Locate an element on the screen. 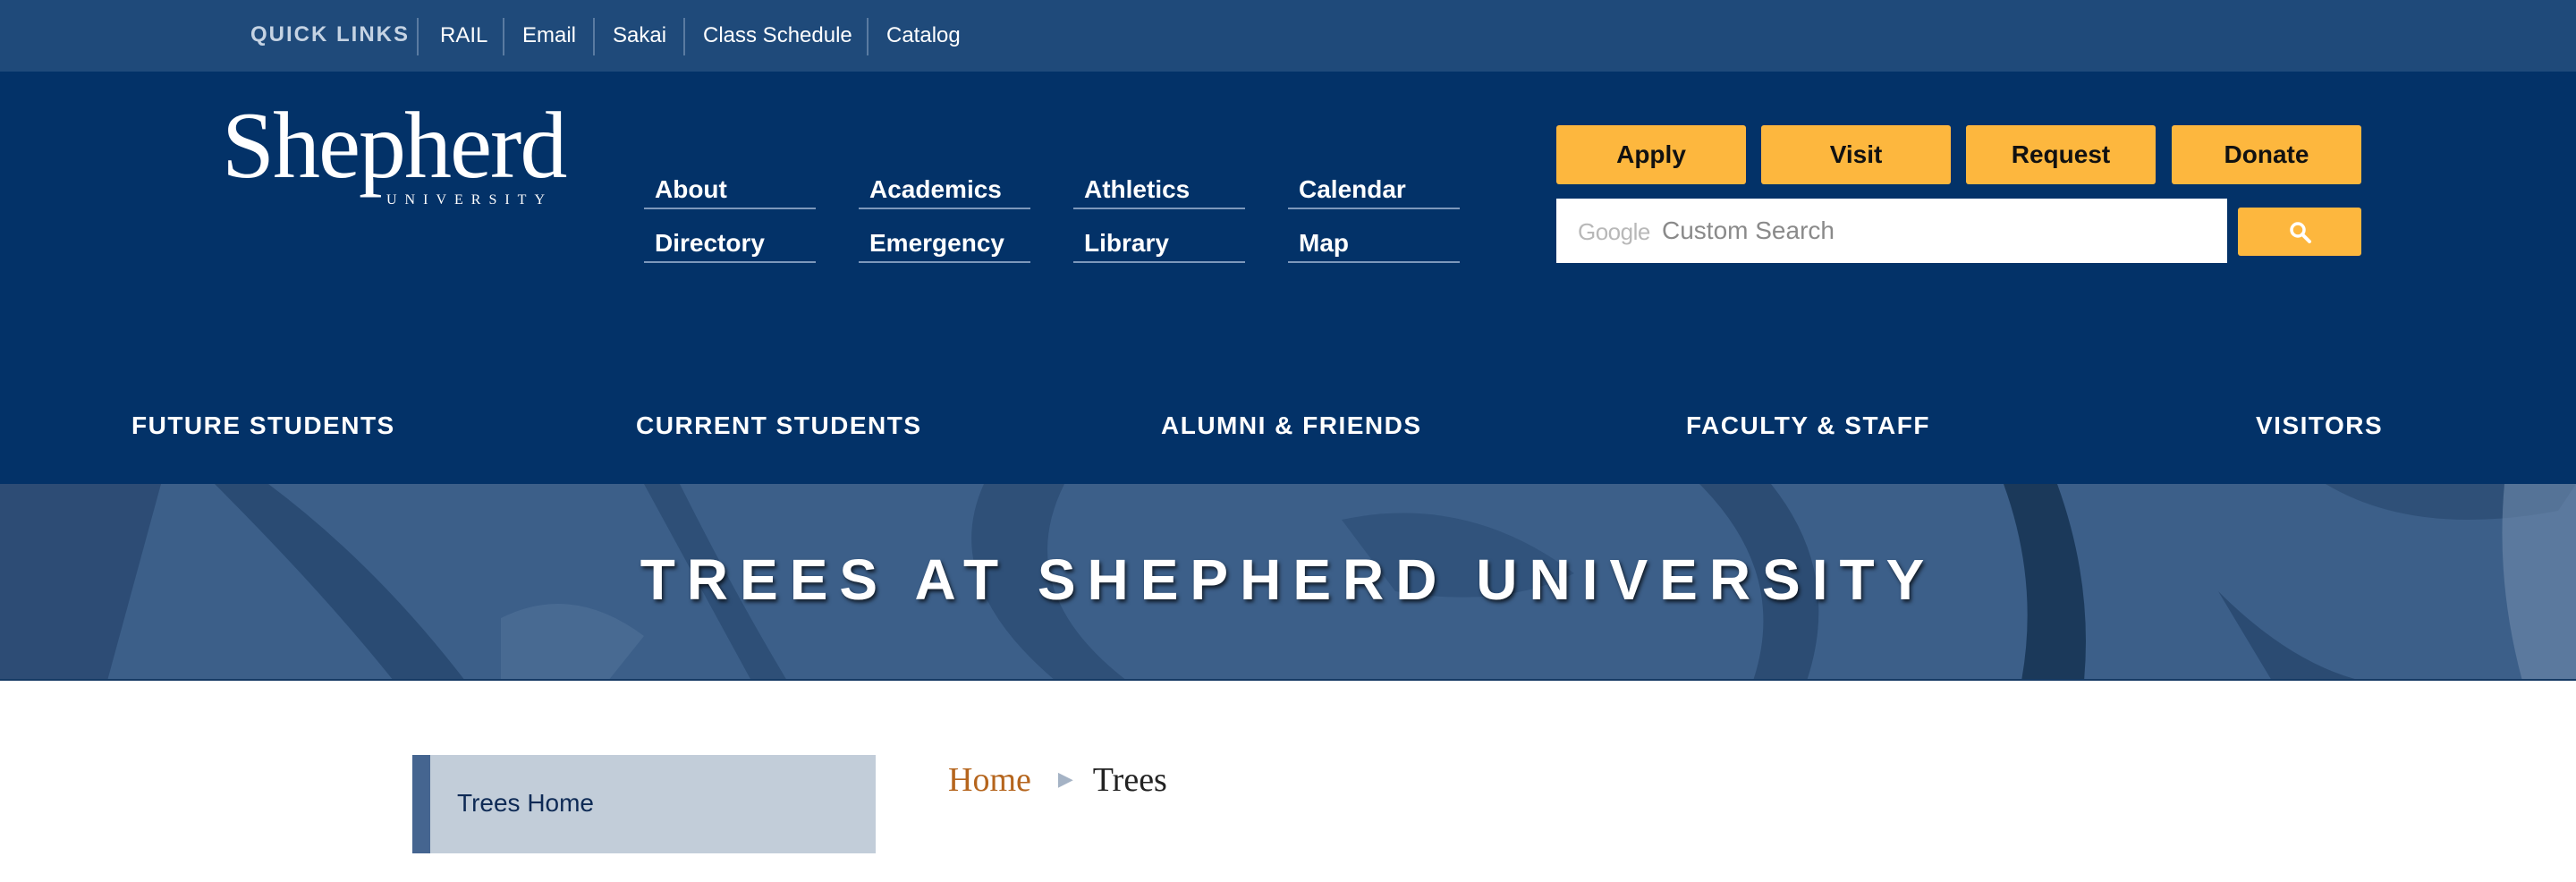  search-icon is located at coordinates (2300, 232).